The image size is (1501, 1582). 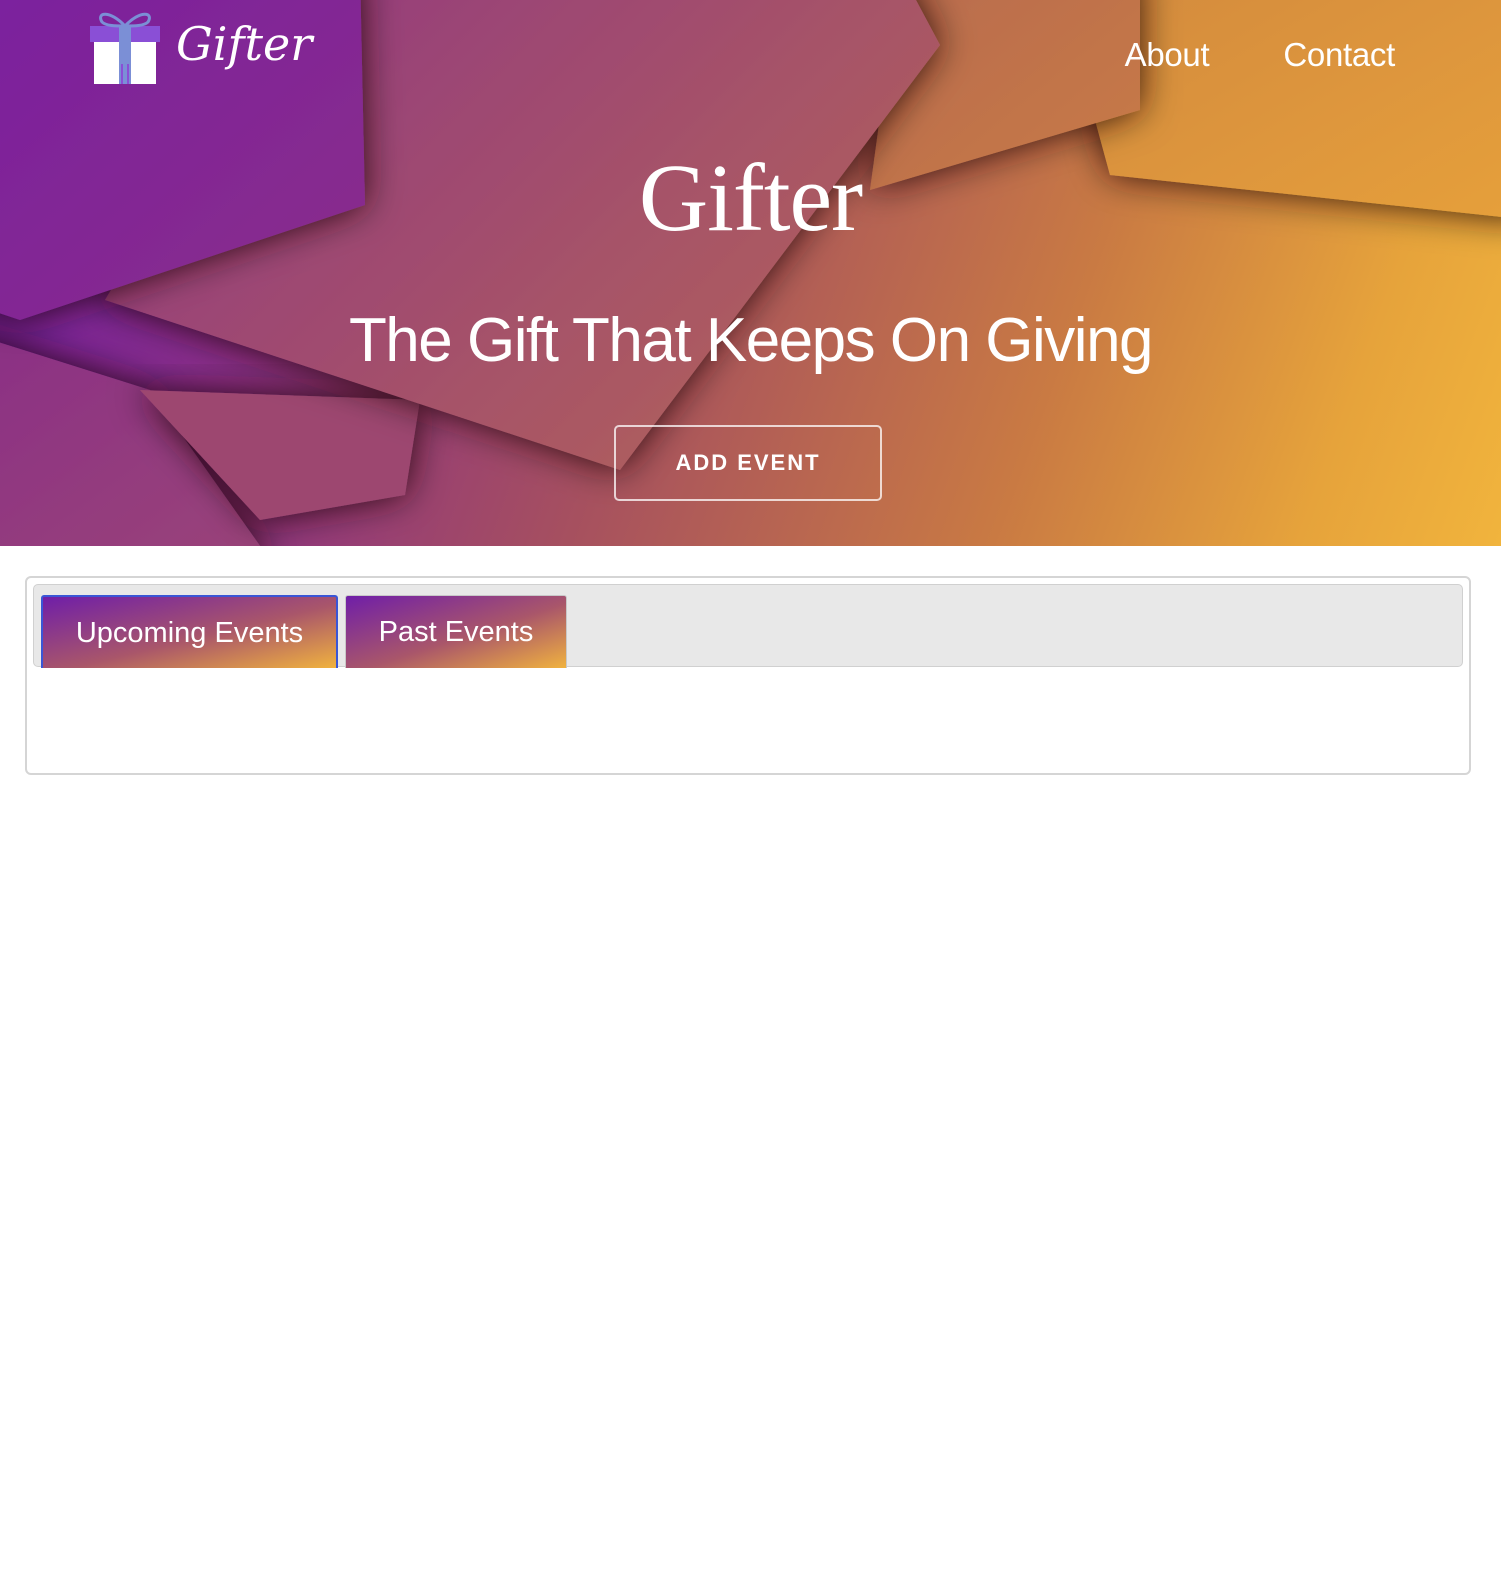 What do you see at coordinates (1339, 55) in the screenshot?
I see `nav-contact-link: Contact` at bounding box center [1339, 55].